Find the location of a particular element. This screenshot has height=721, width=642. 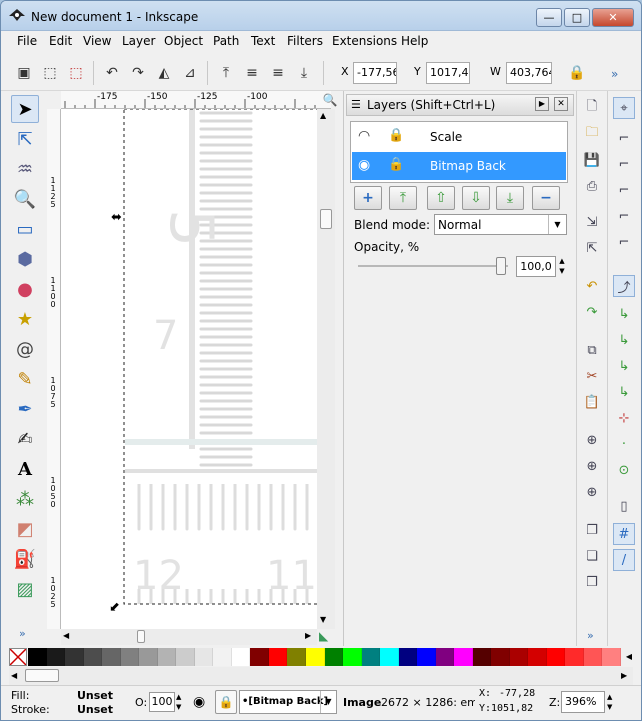

snap-grids-icon: # is located at coordinates (624, 534).